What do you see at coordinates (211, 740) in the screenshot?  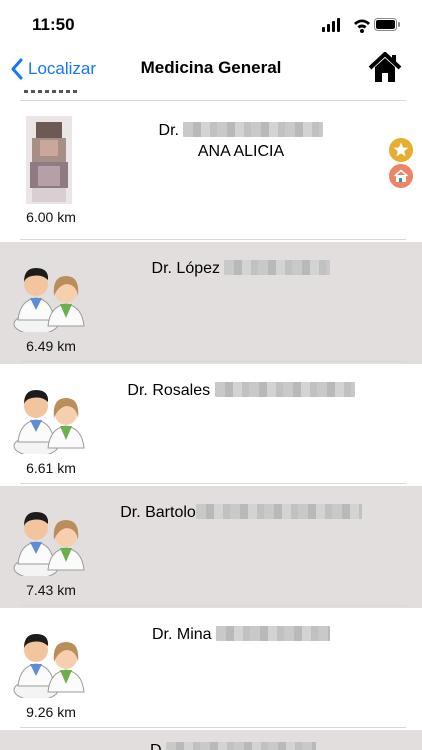 I see `doctor-row-partial: D` at bounding box center [211, 740].